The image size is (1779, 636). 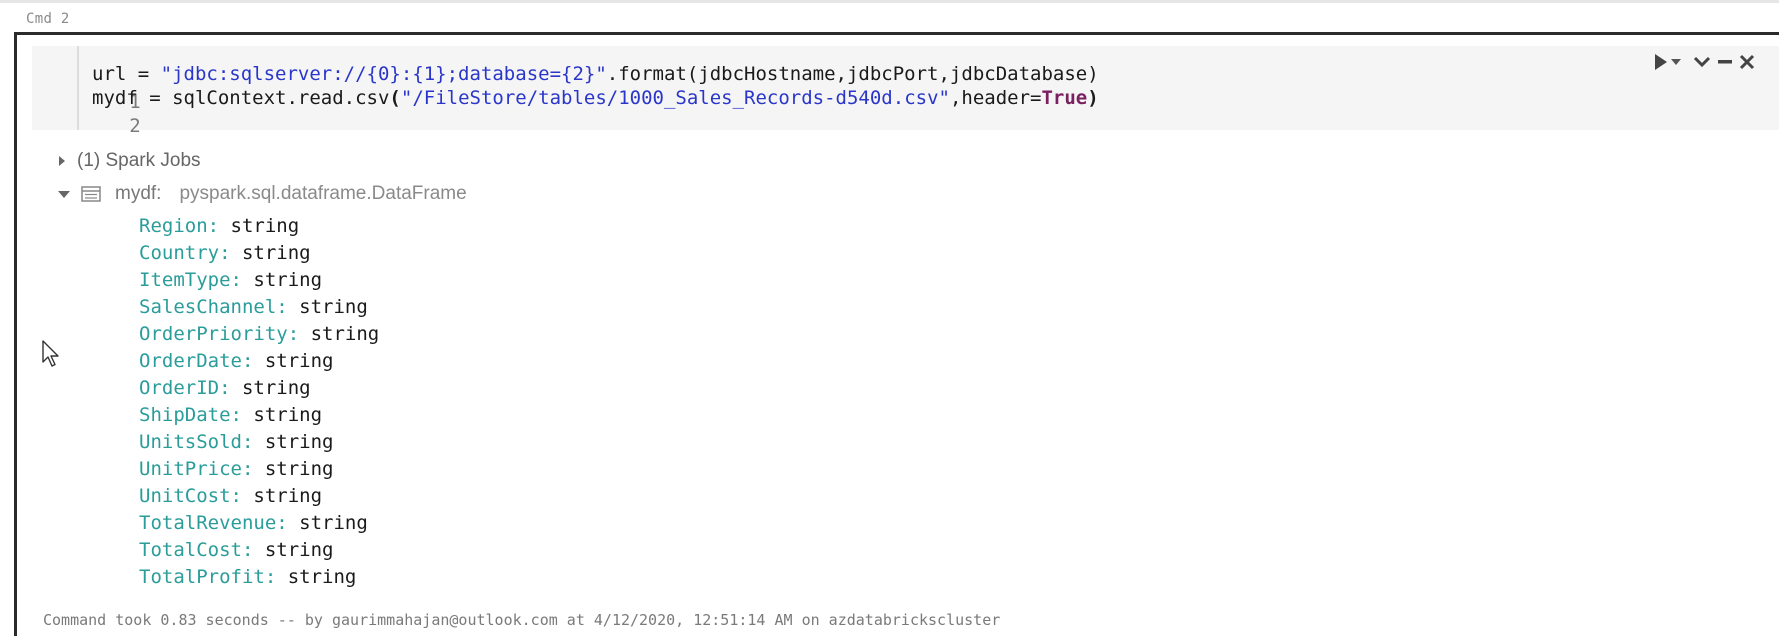 What do you see at coordinates (62, 161) in the screenshot?
I see `triangle-right-icon` at bounding box center [62, 161].